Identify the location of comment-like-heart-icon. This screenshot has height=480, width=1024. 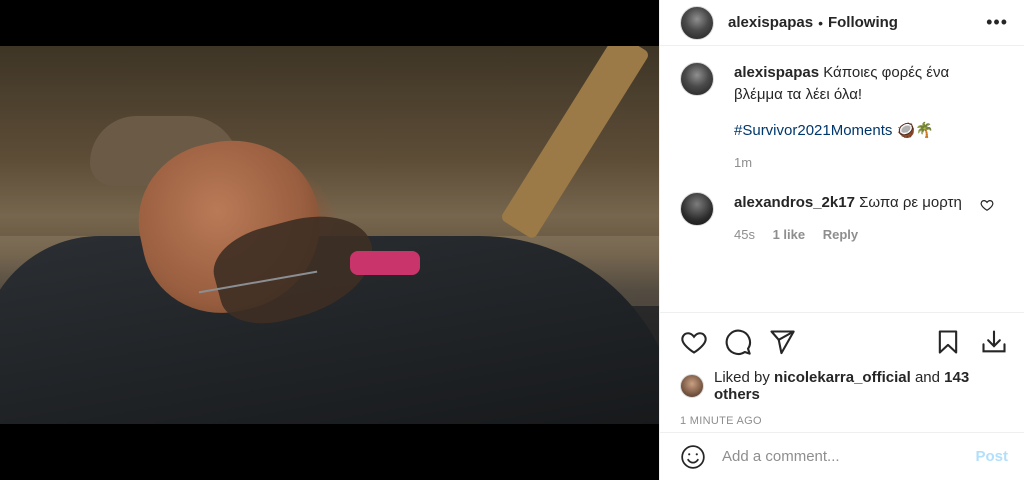
(987, 205).